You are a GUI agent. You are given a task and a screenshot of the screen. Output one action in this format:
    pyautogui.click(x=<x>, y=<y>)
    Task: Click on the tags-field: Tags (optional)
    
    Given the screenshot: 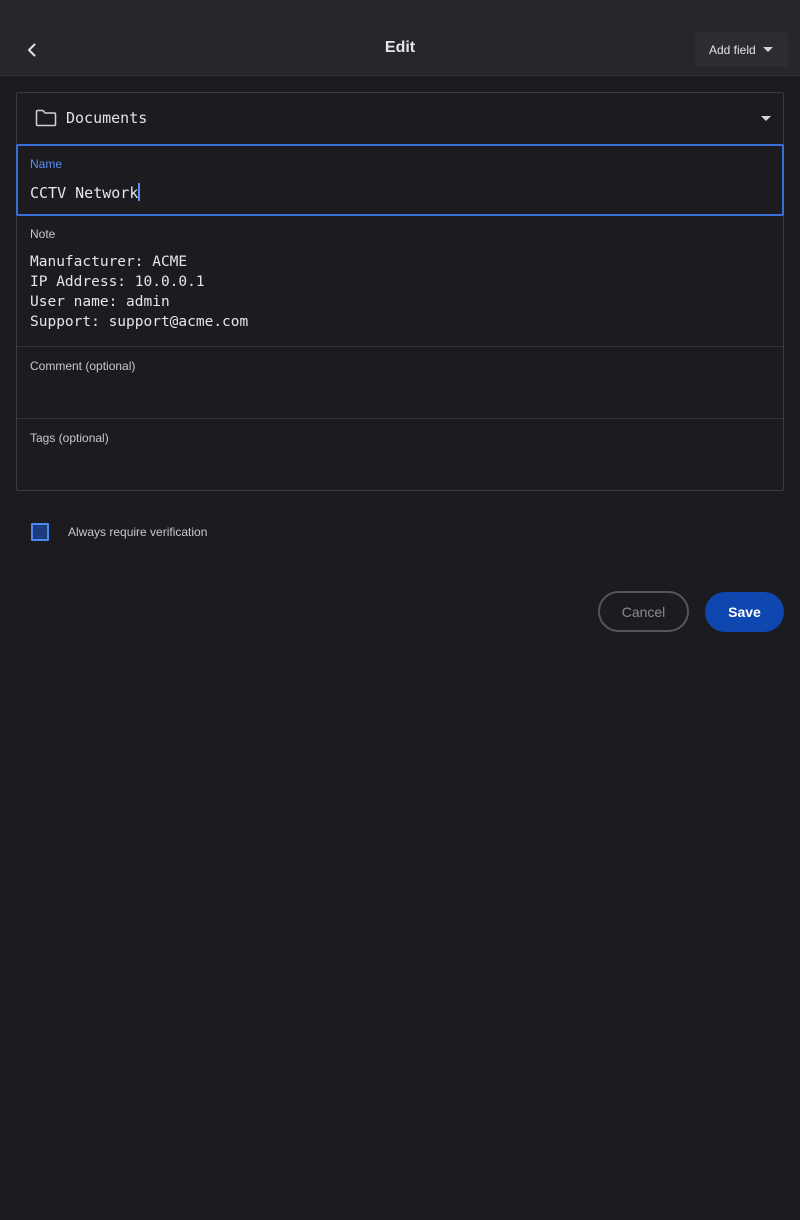 What is the action you would take?
    pyautogui.click(x=400, y=454)
    